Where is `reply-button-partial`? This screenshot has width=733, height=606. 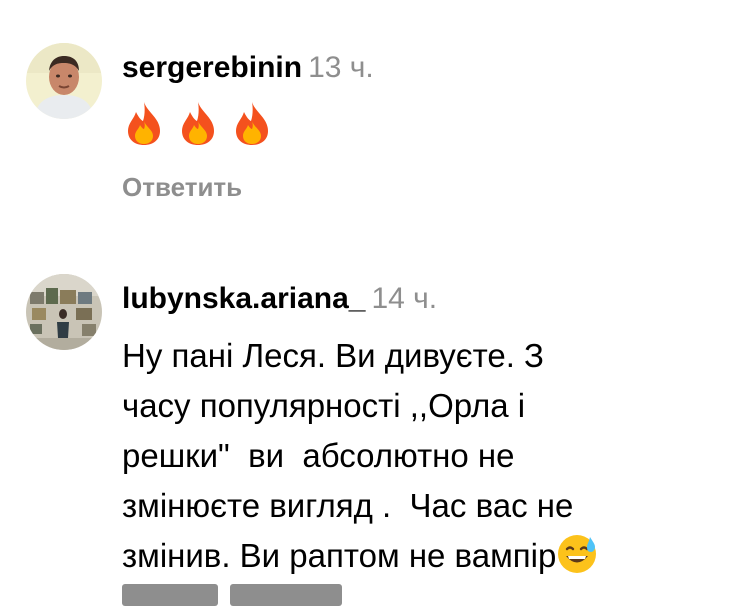
reply-button-partial is located at coordinates (232, 595).